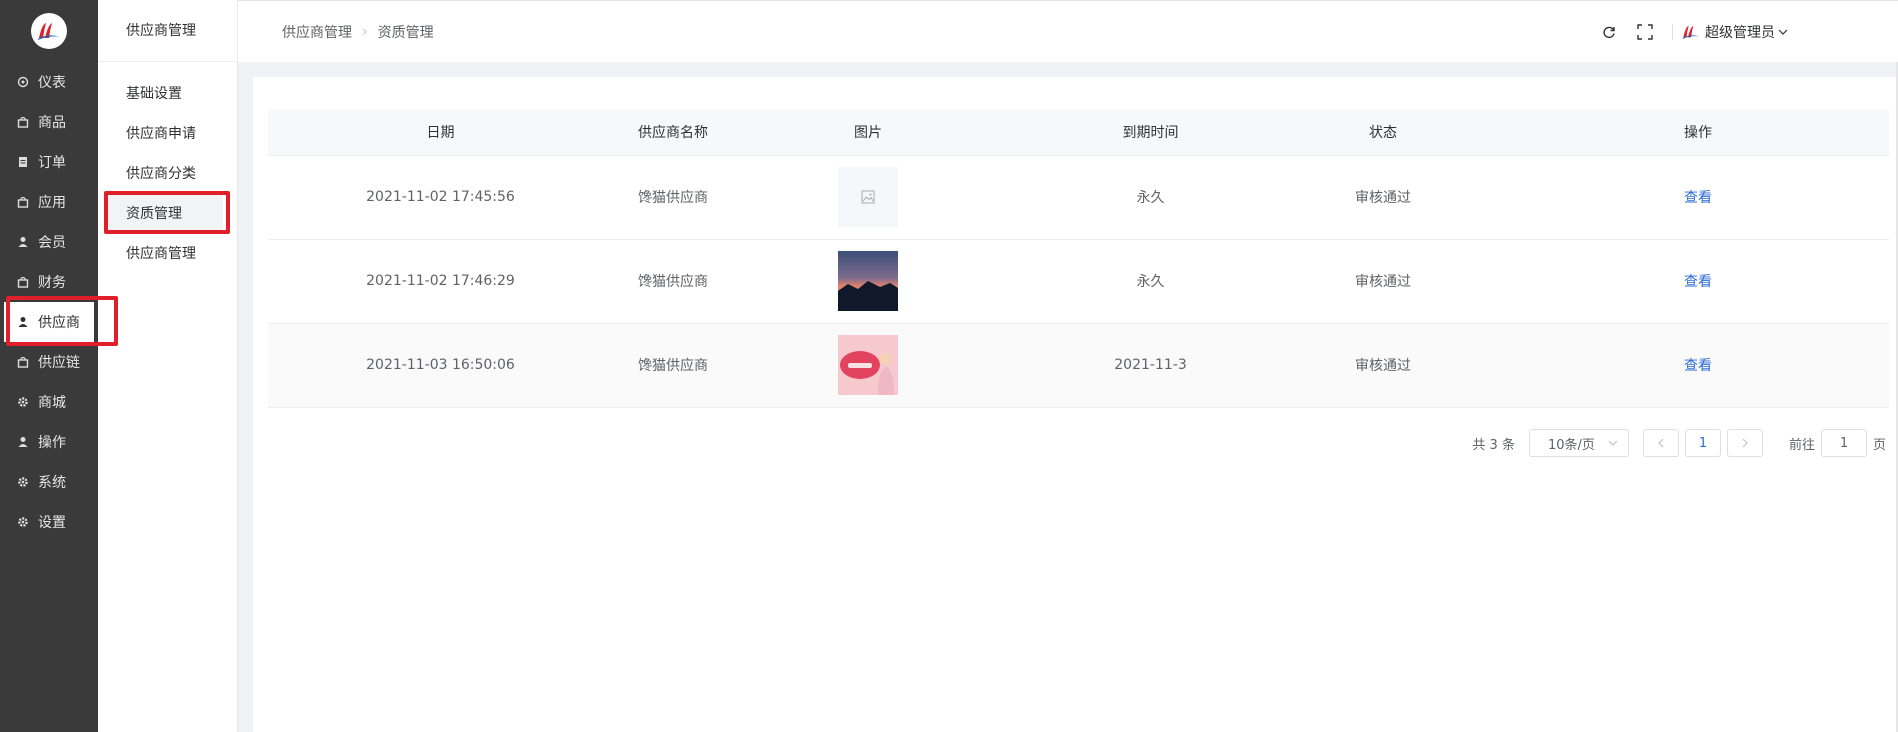  I want to click on sidebar-item-label: 商品, so click(52, 123).